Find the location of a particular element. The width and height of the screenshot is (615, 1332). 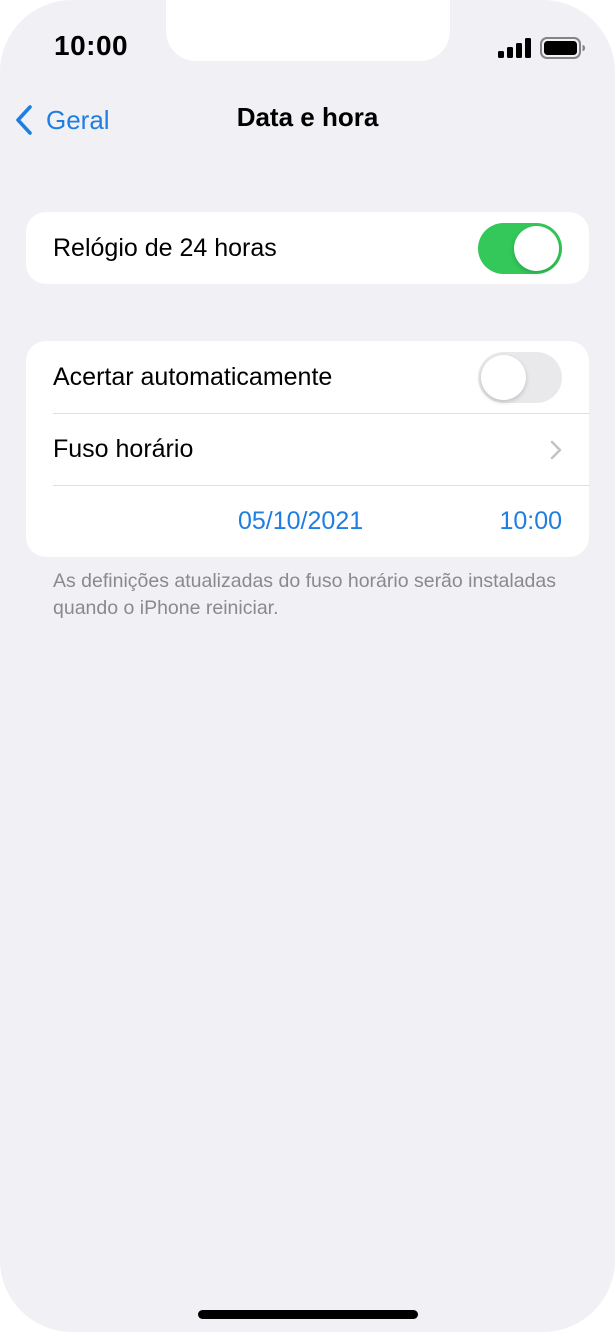

clock-24h-label: Relógio de 24 horas is located at coordinates (165, 247).